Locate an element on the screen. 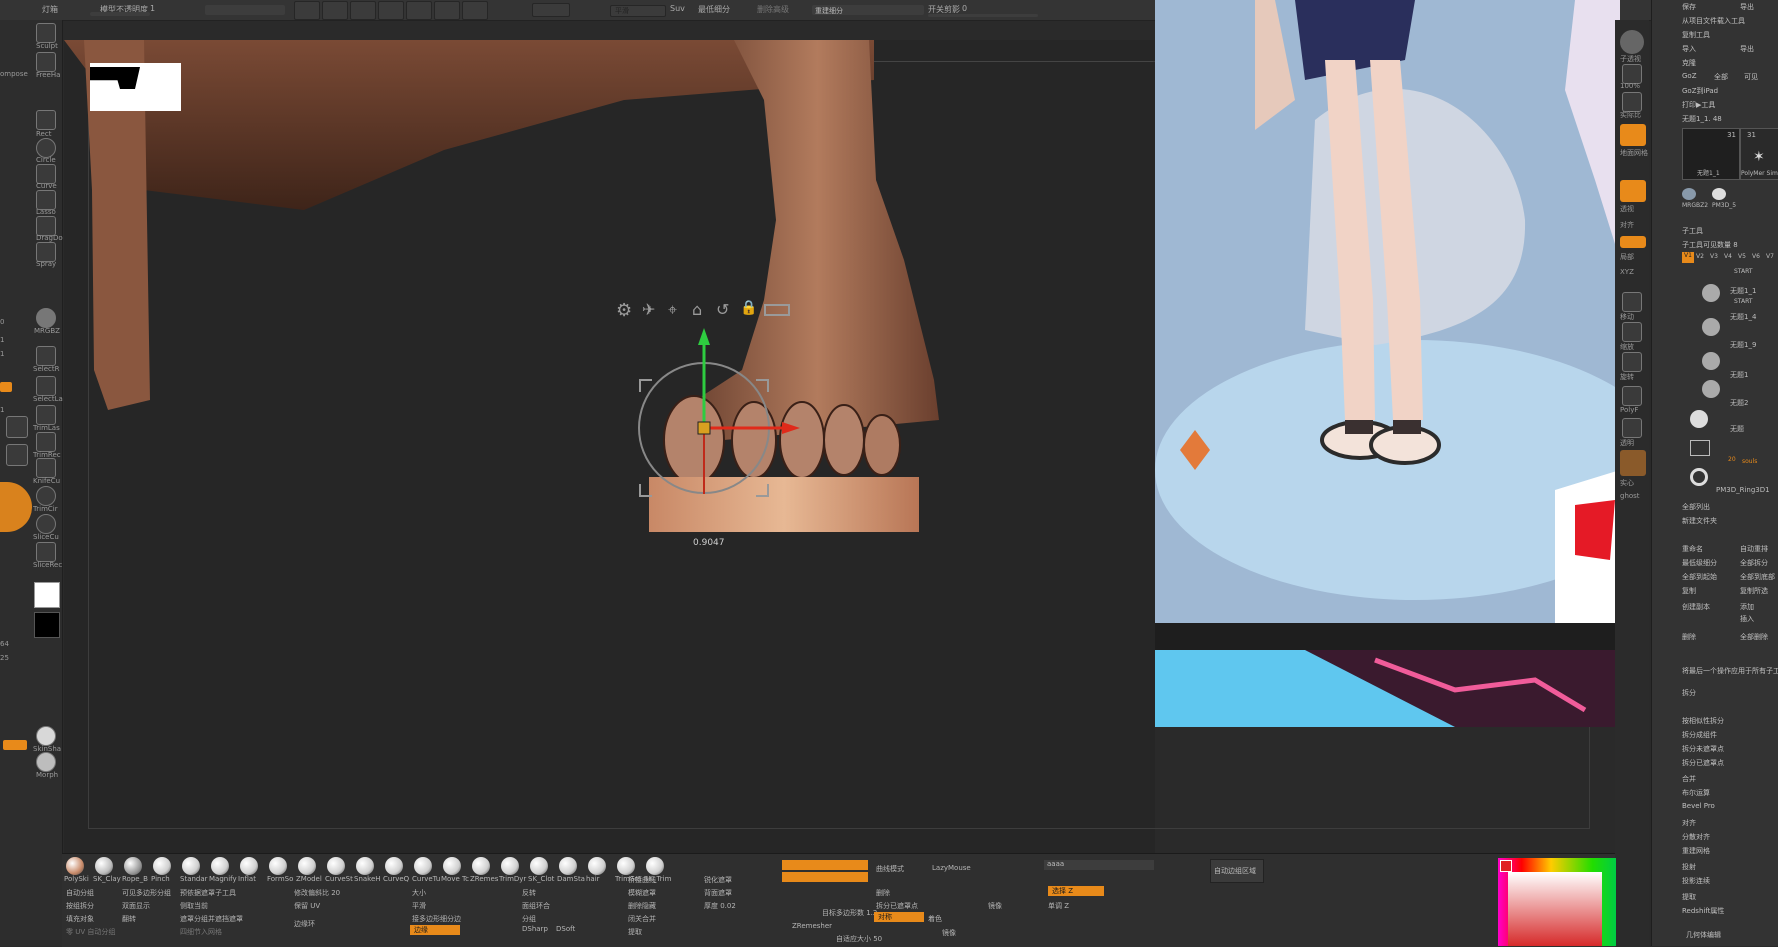 Image resolution: width=1778 pixels, height=947 pixels. mirror-button: 镜像 is located at coordinates (949, 933).